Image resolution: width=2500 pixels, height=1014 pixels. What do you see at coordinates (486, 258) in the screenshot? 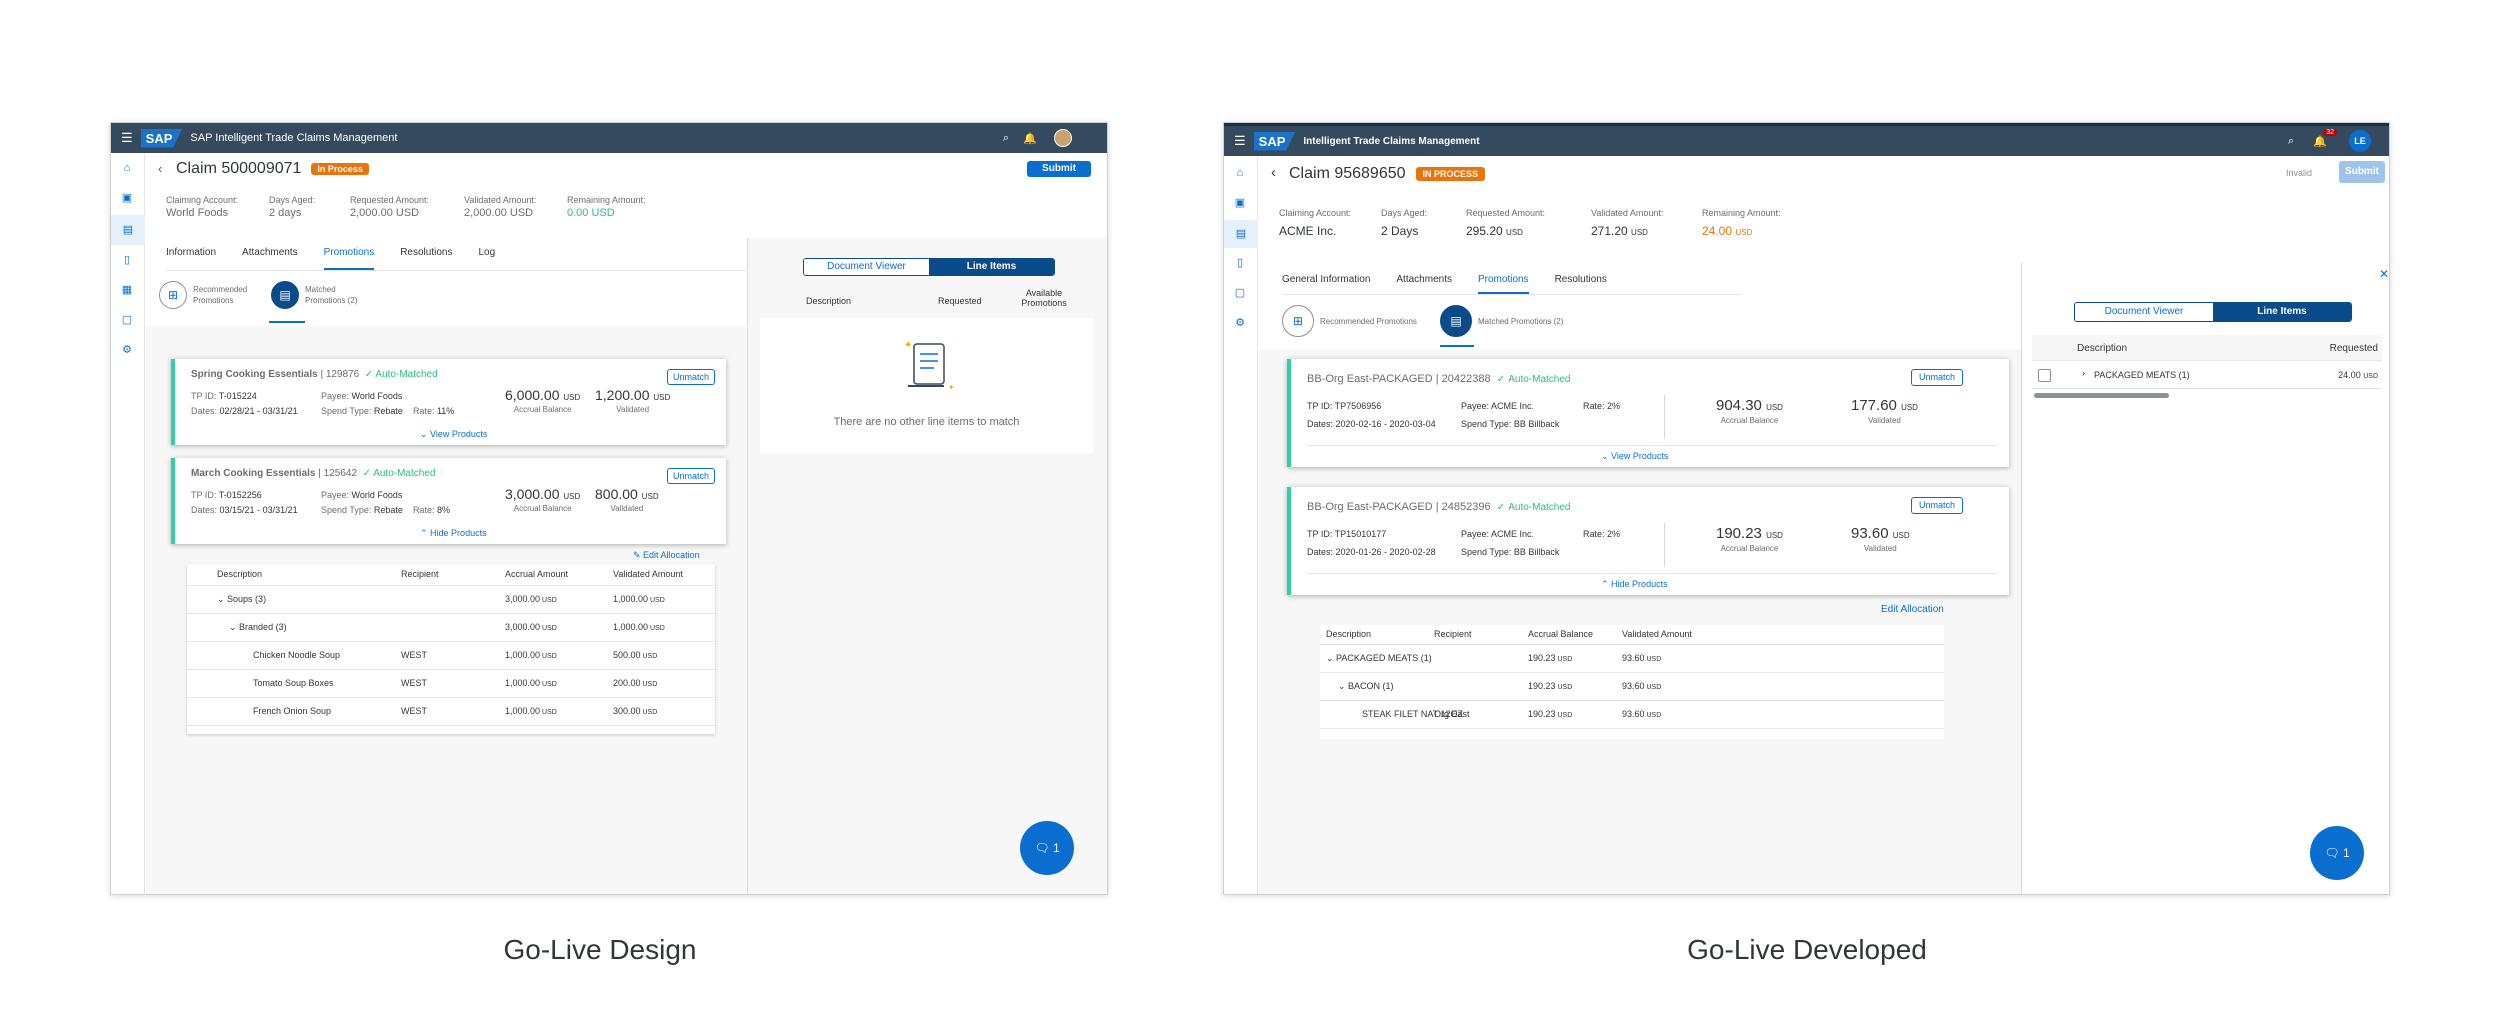
I see `tab-log: Log` at bounding box center [486, 258].